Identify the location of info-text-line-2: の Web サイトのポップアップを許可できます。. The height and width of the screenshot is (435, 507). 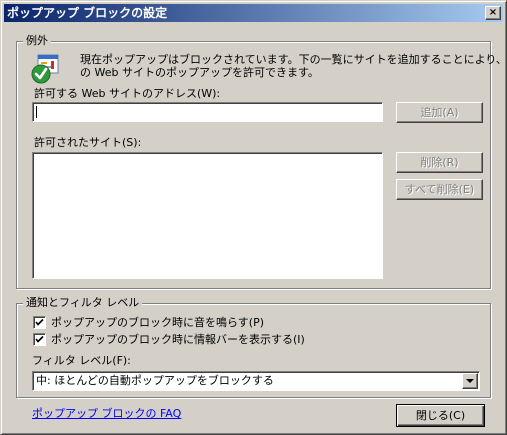
(199, 72).